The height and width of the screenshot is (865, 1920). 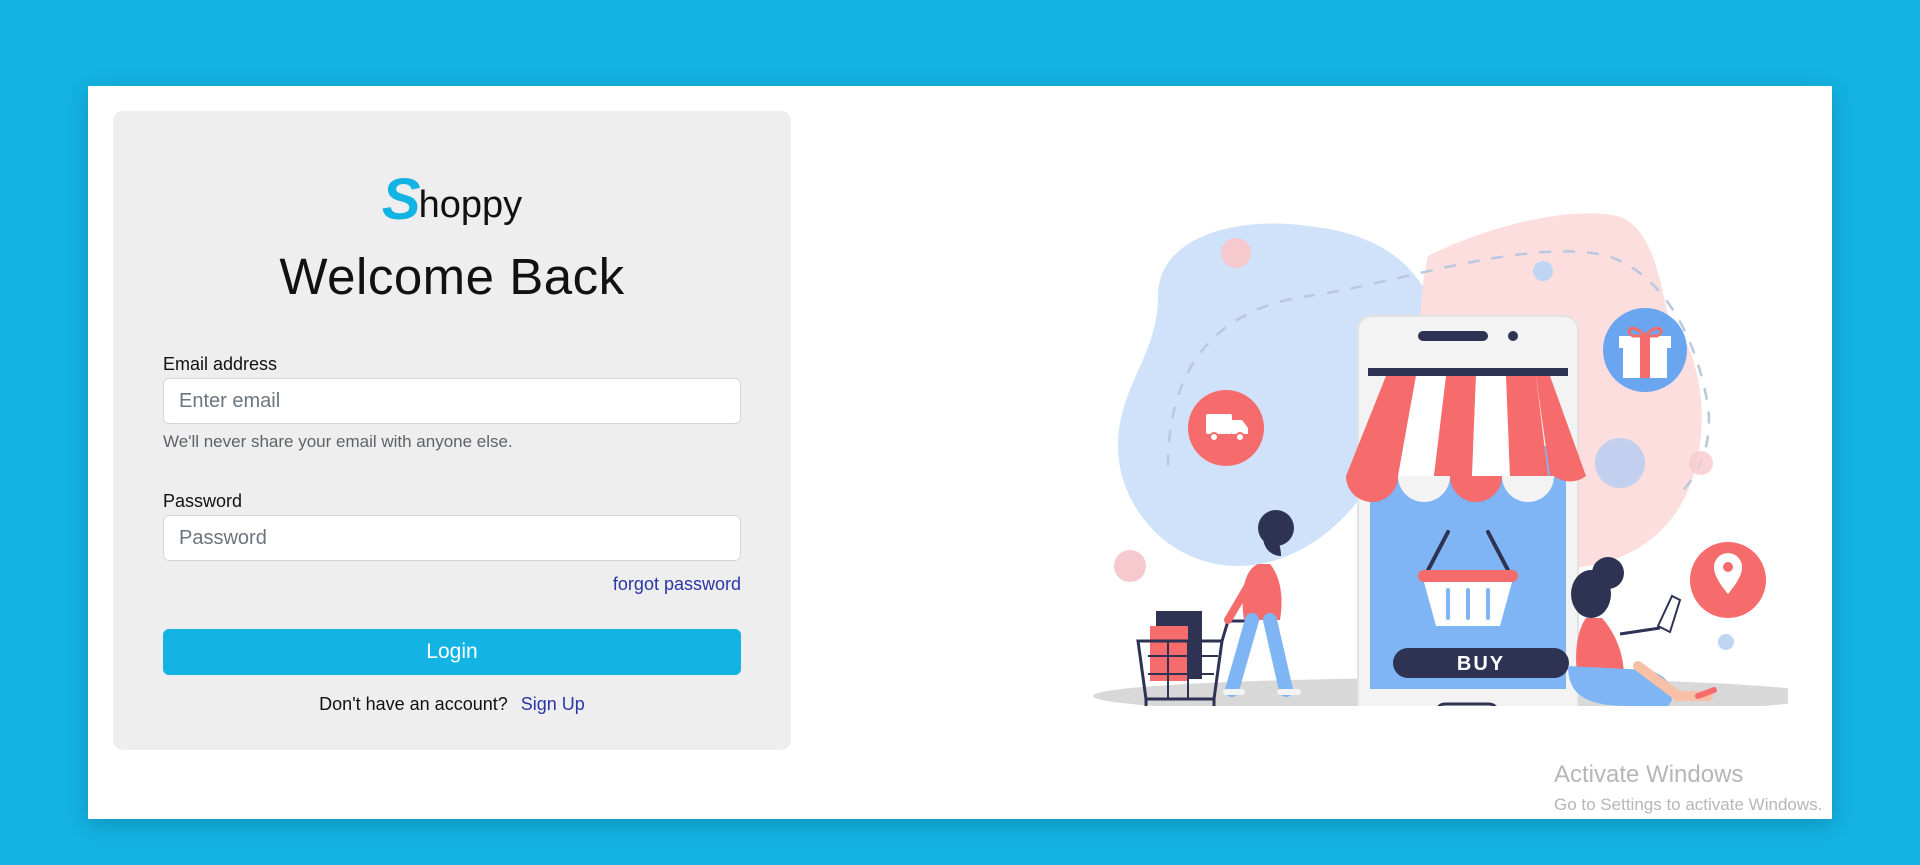 I want to click on gift-icon, so click(x=1645, y=350).